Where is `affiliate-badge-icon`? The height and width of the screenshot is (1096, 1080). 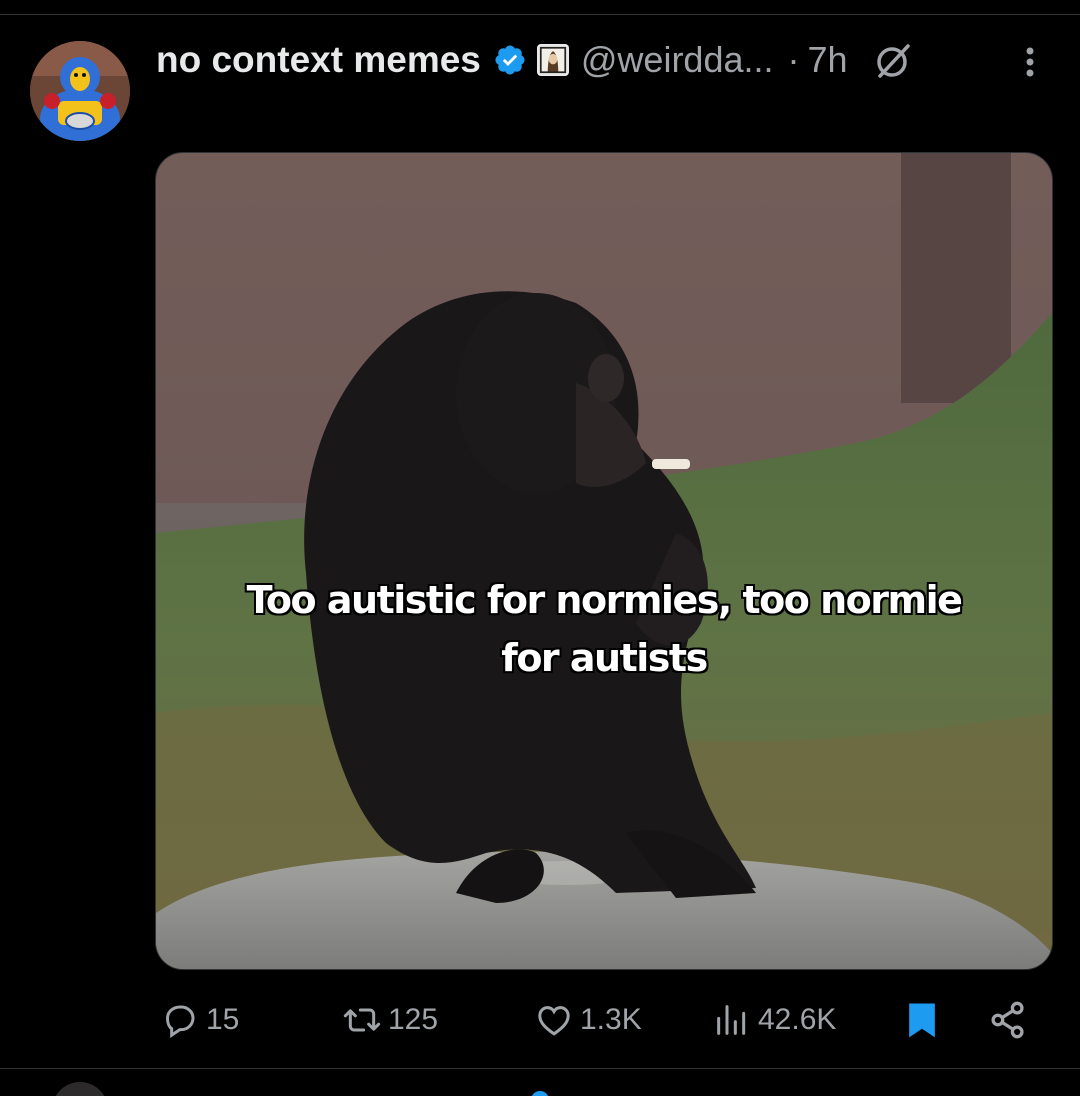 affiliate-badge-icon is located at coordinates (552, 60).